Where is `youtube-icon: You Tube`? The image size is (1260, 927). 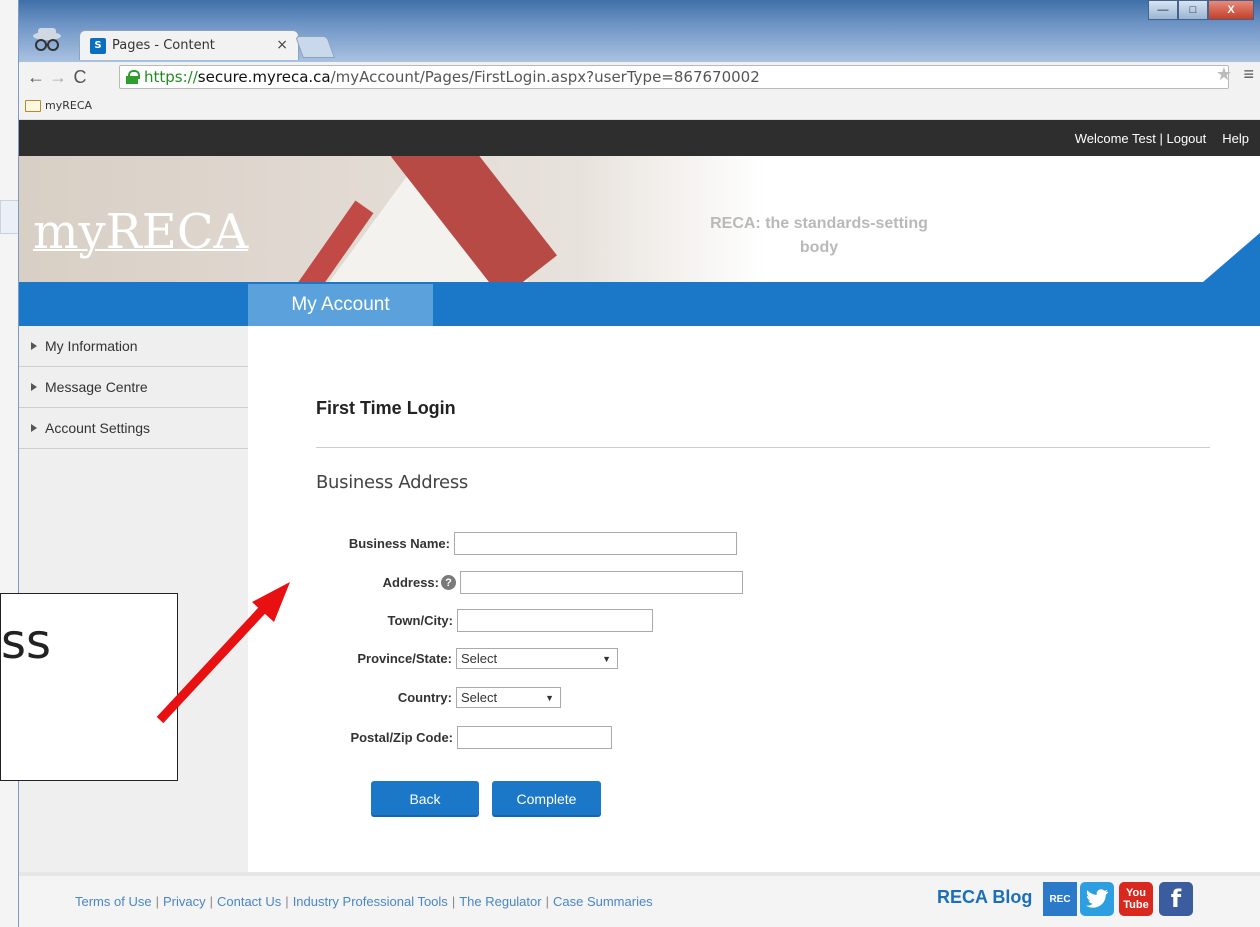 youtube-icon: You Tube is located at coordinates (1136, 899).